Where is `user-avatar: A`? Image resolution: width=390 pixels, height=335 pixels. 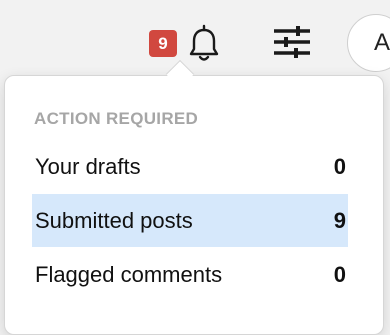
user-avatar: A is located at coordinates (368, 43).